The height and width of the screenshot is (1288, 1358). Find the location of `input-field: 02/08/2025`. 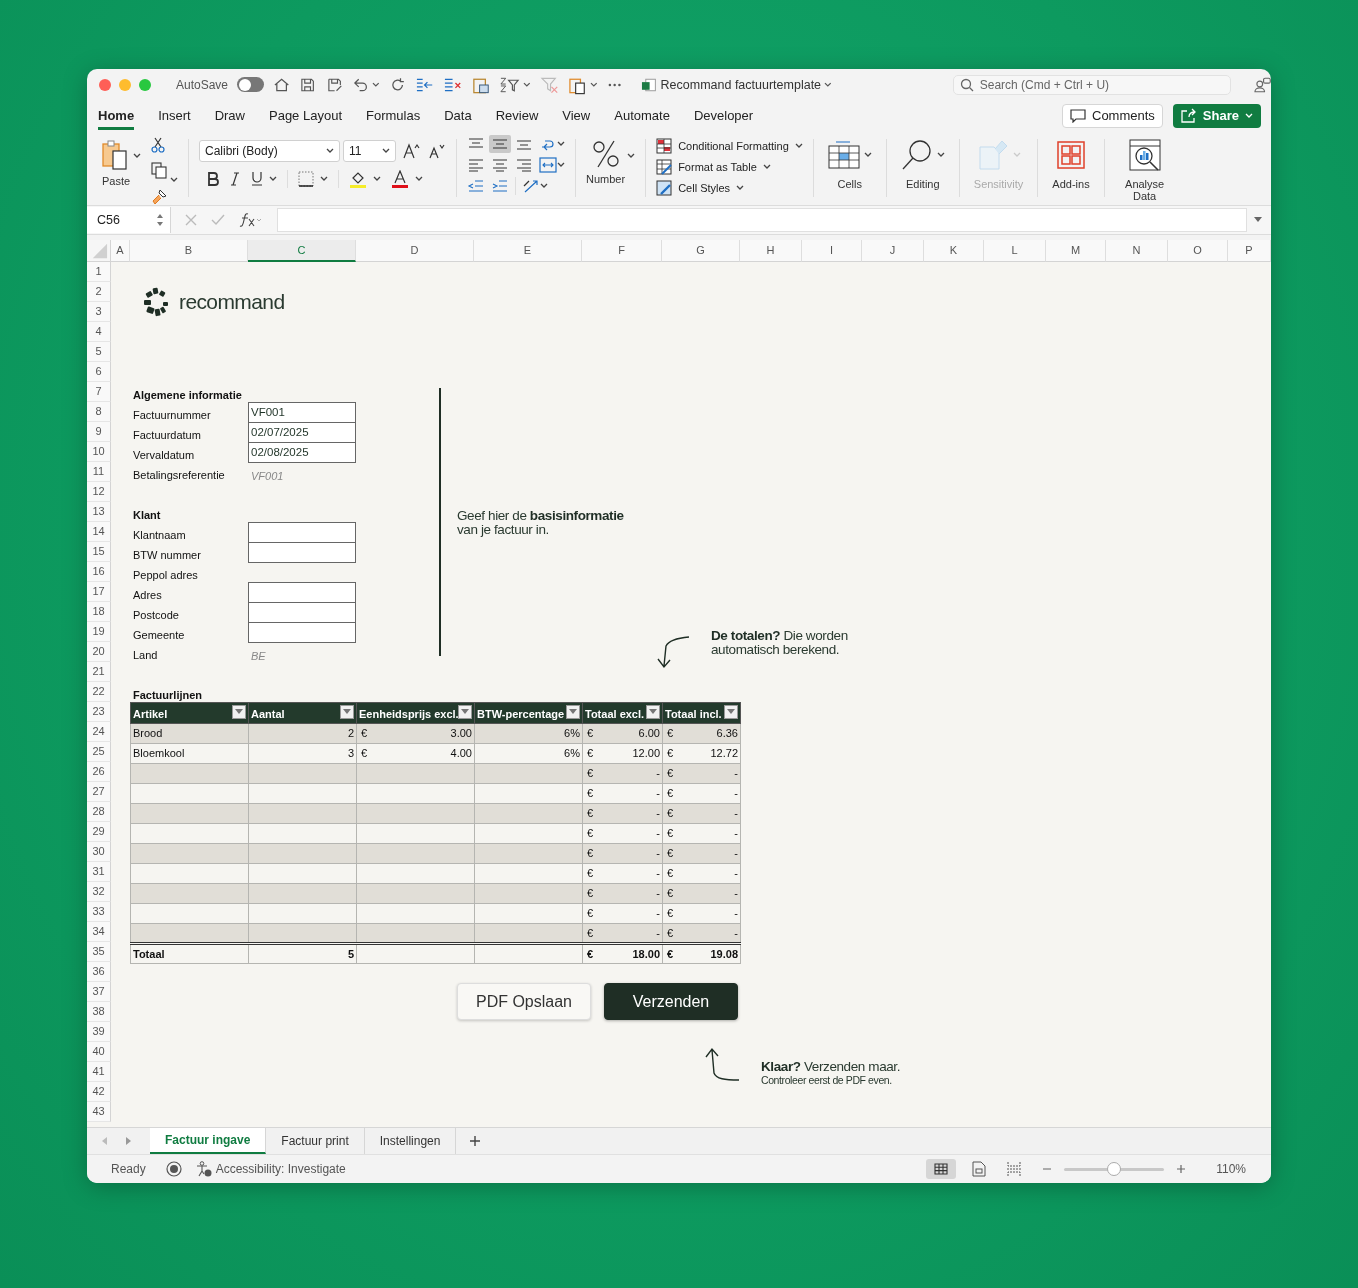

input-field: 02/08/2025 is located at coordinates (302, 452).